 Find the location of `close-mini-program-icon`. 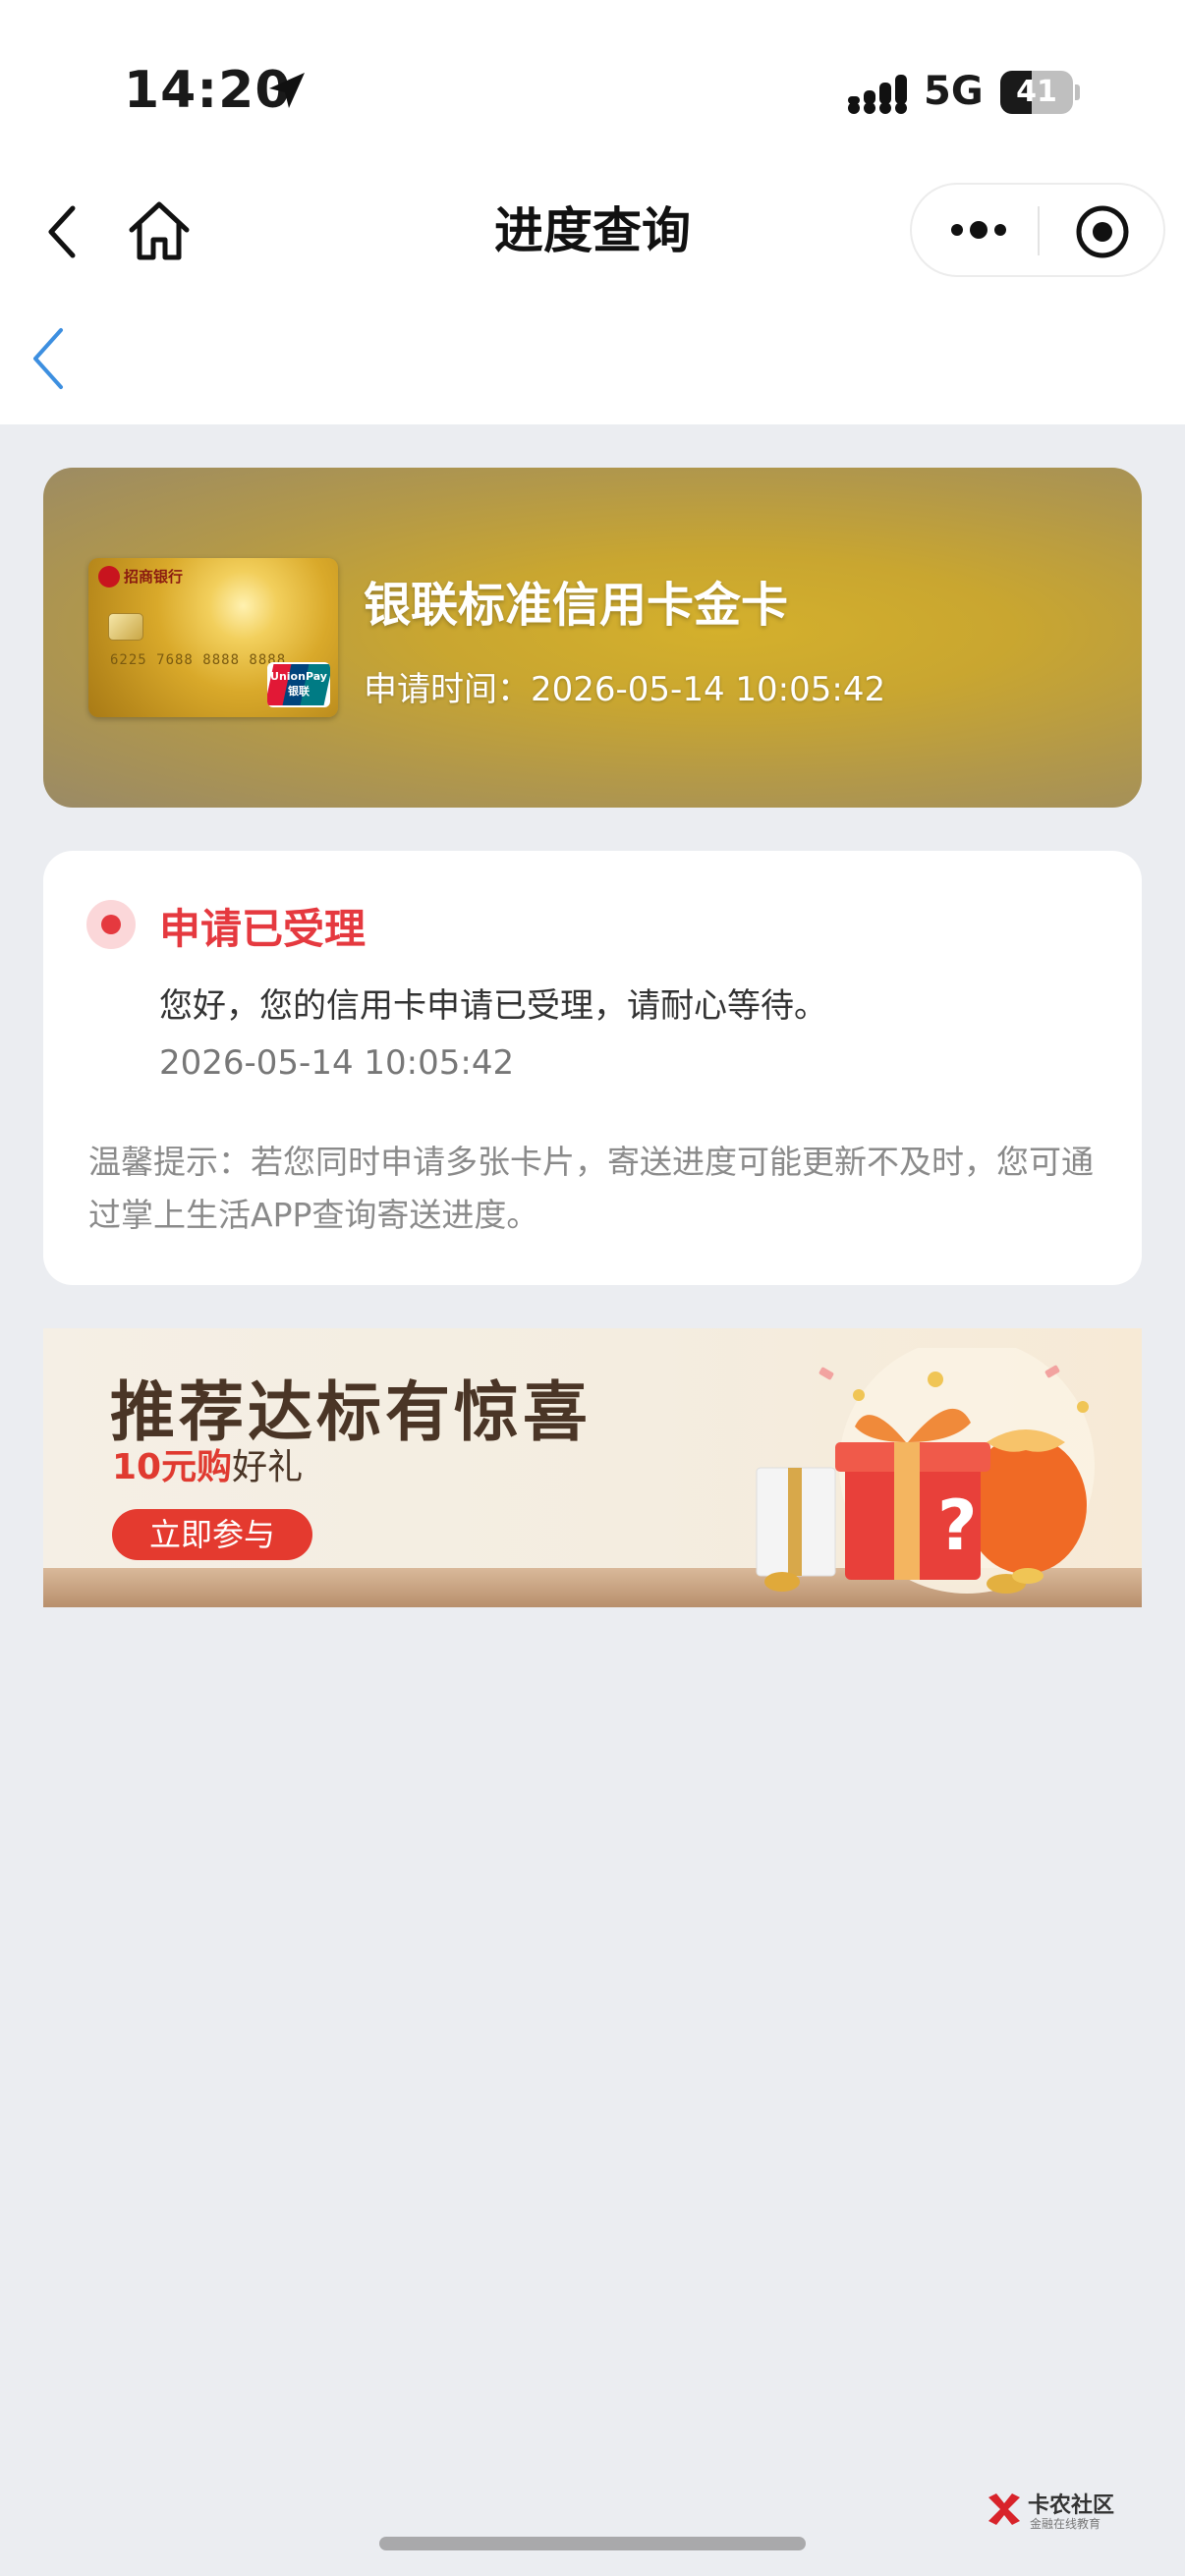

close-mini-program-icon is located at coordinates (1103, 231).